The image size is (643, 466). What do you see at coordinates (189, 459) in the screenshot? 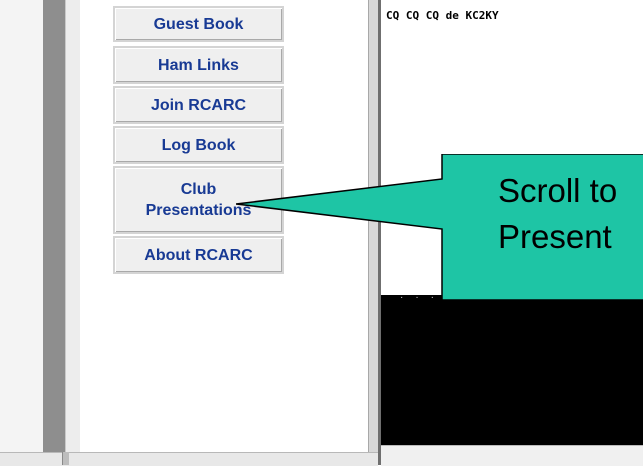
I see `bottom-scrollbar` at bounding box center [189, 459].